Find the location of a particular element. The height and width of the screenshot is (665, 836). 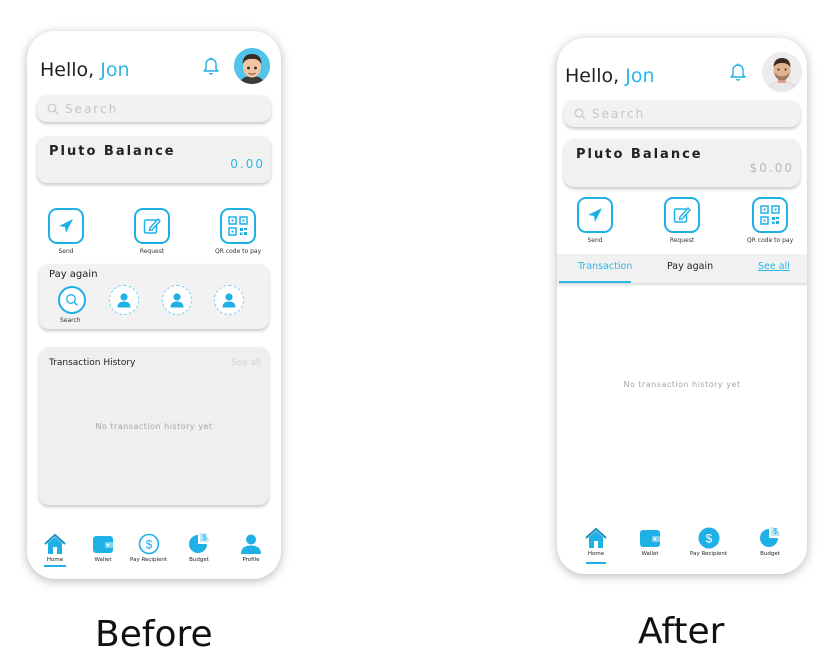

nav-pay-recipient-label: Pay Recipient is located at coordinates (148, 560).